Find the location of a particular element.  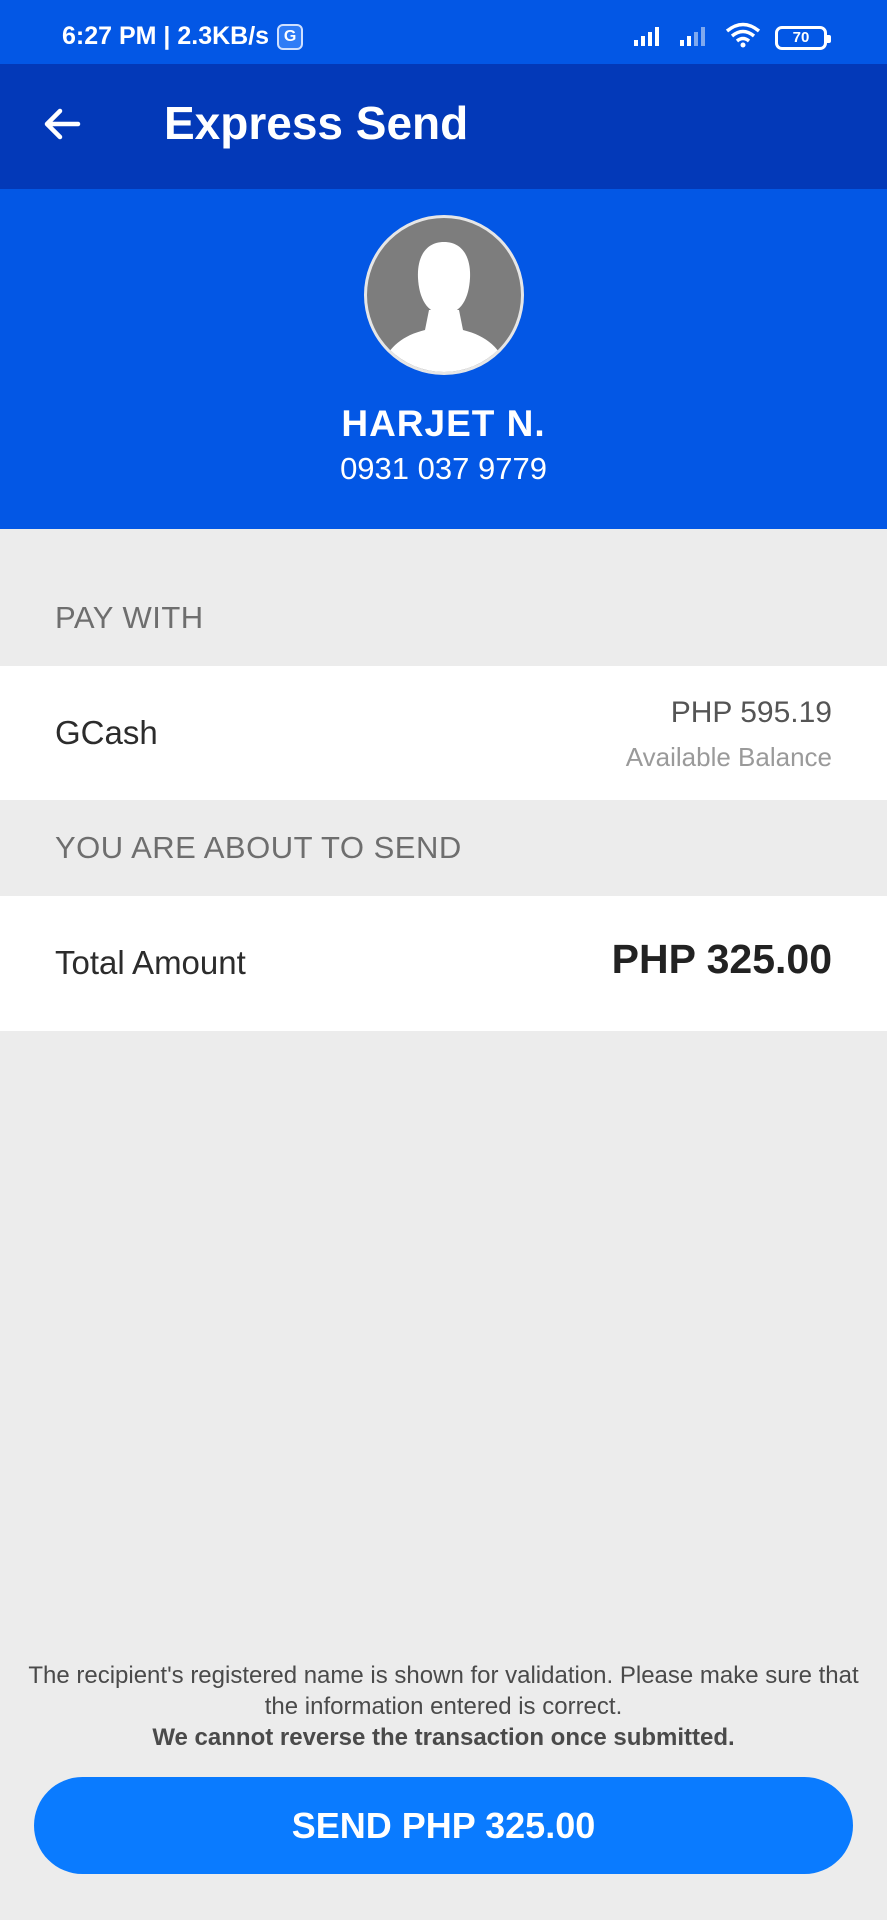

avatar is located at coordinates (444, 295).